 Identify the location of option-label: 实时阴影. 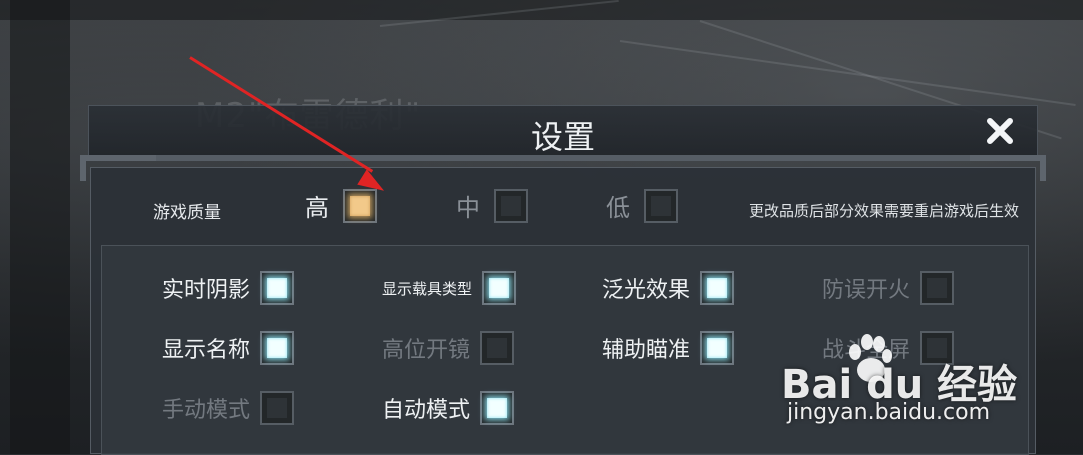
(206, 290).